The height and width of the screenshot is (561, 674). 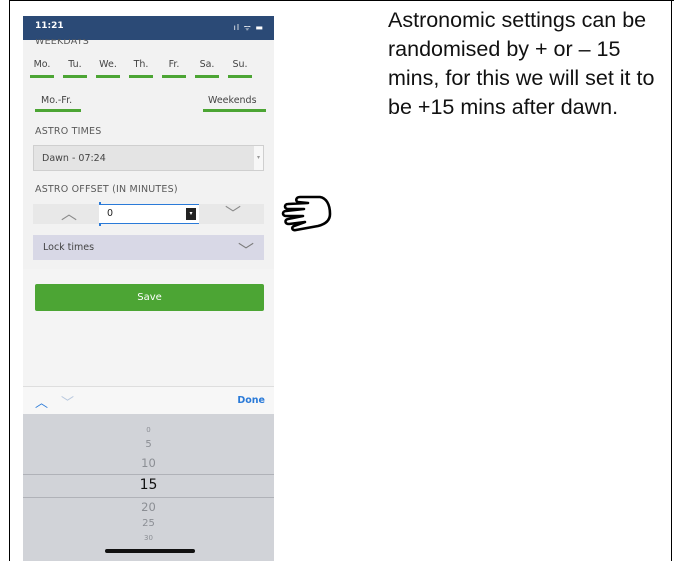 I want to click on day-tuesday: Tu., so click(x=75, y=64).